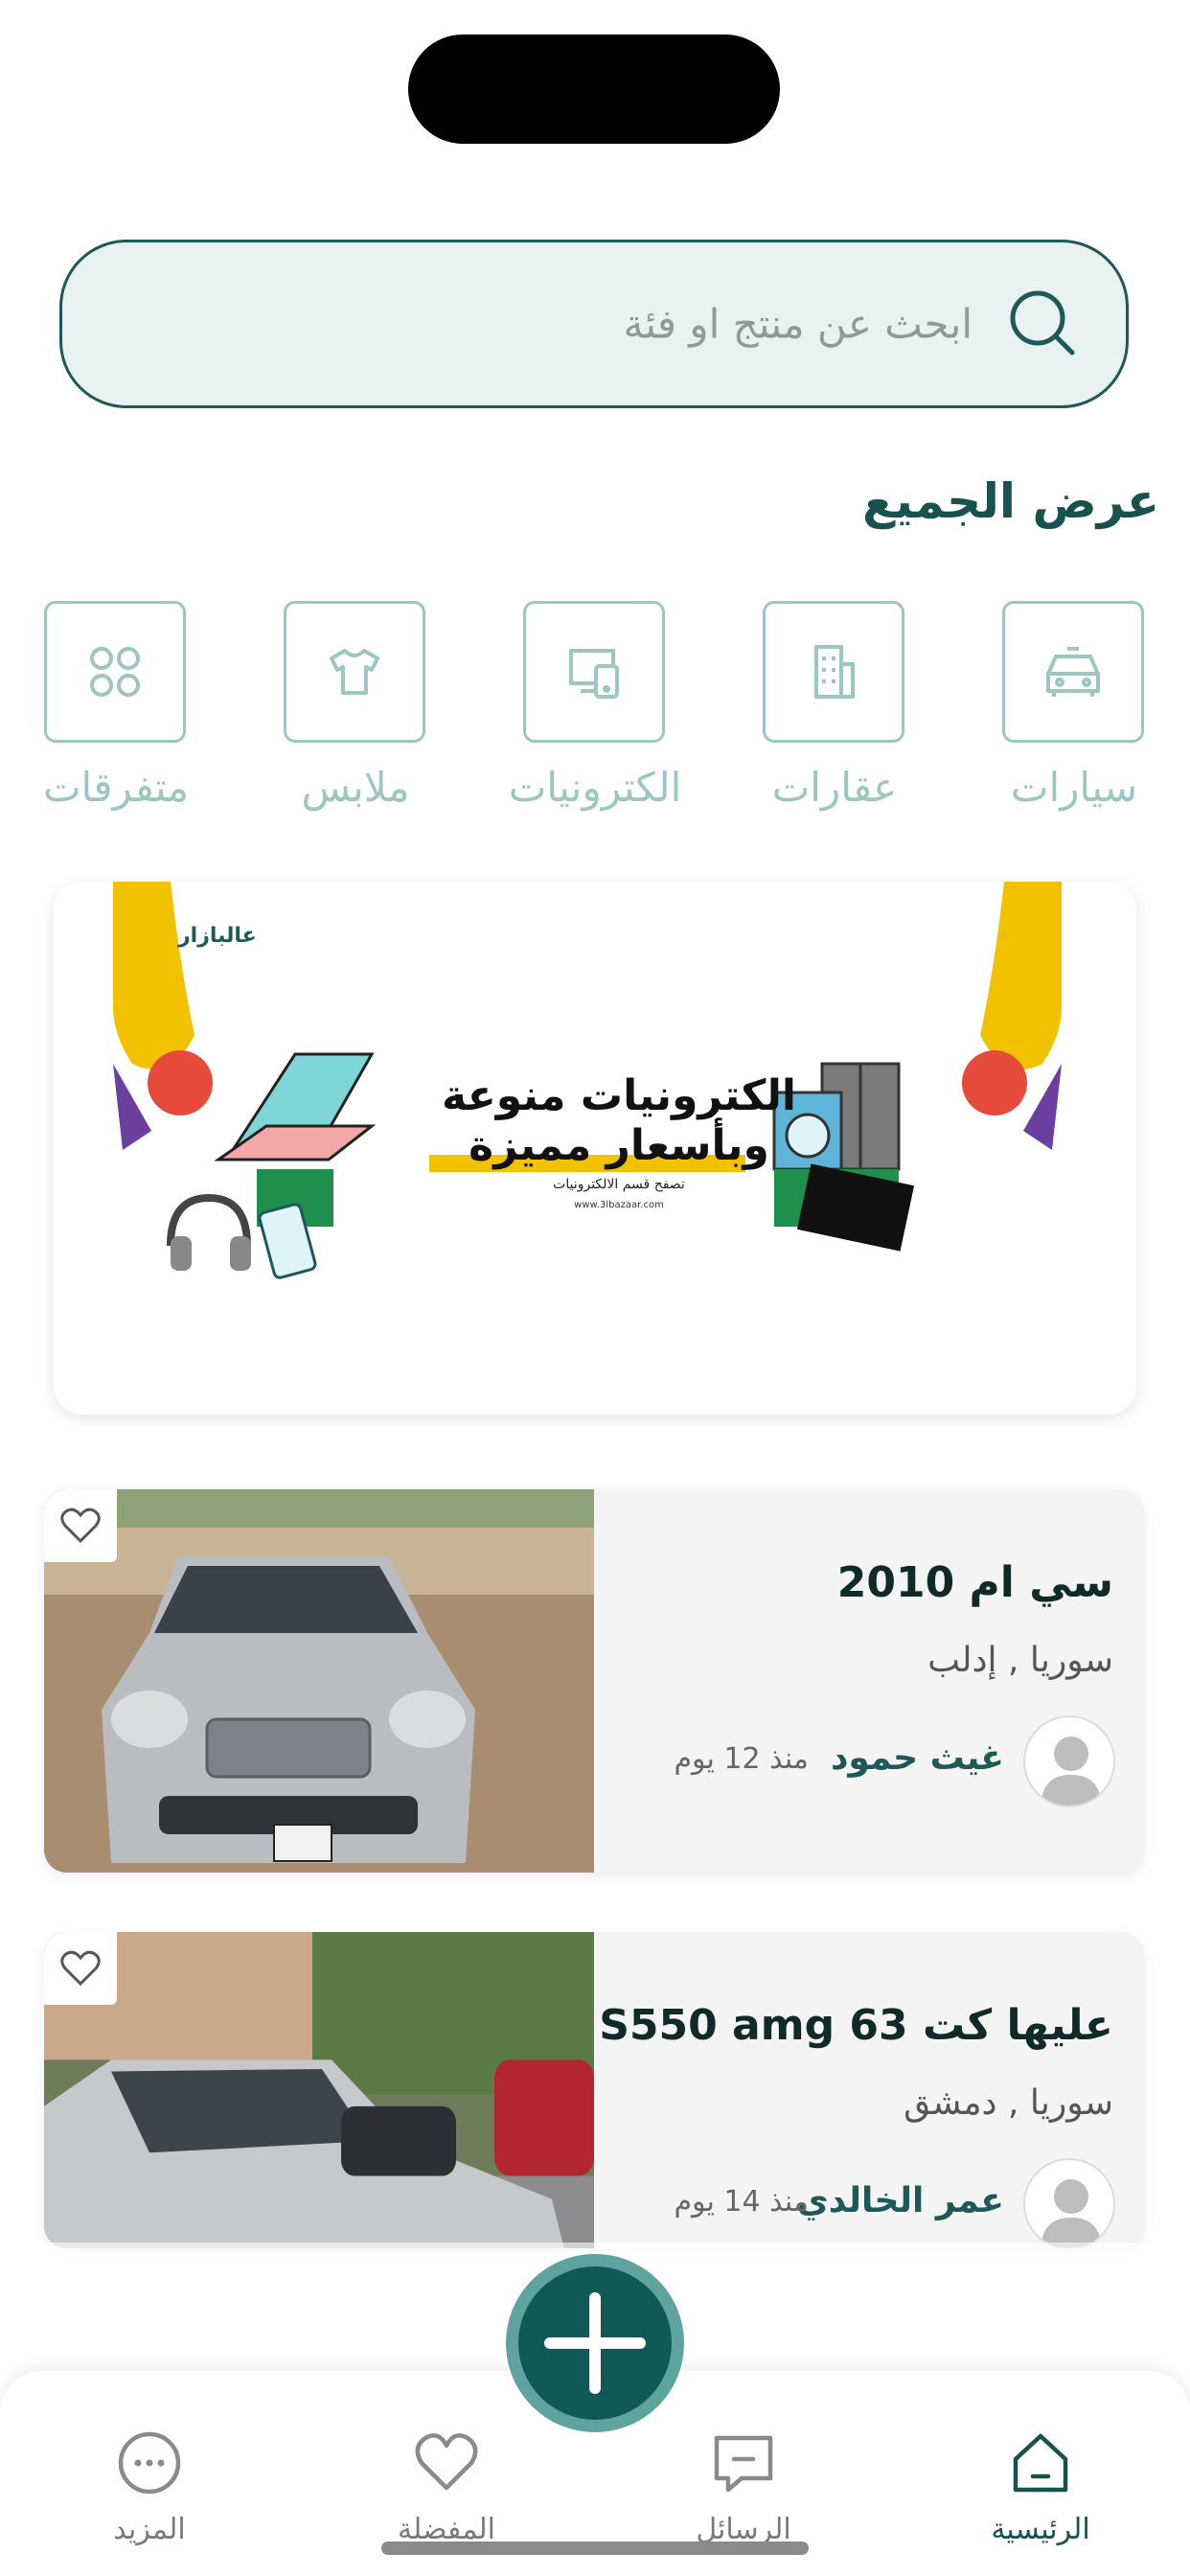 Image resolution: width=1190 pixels, height=2576 pixels. Describe the element at coordinates (1011, 501) in the screenshot. I see `see-all-link: عرض الجميع` at that location.